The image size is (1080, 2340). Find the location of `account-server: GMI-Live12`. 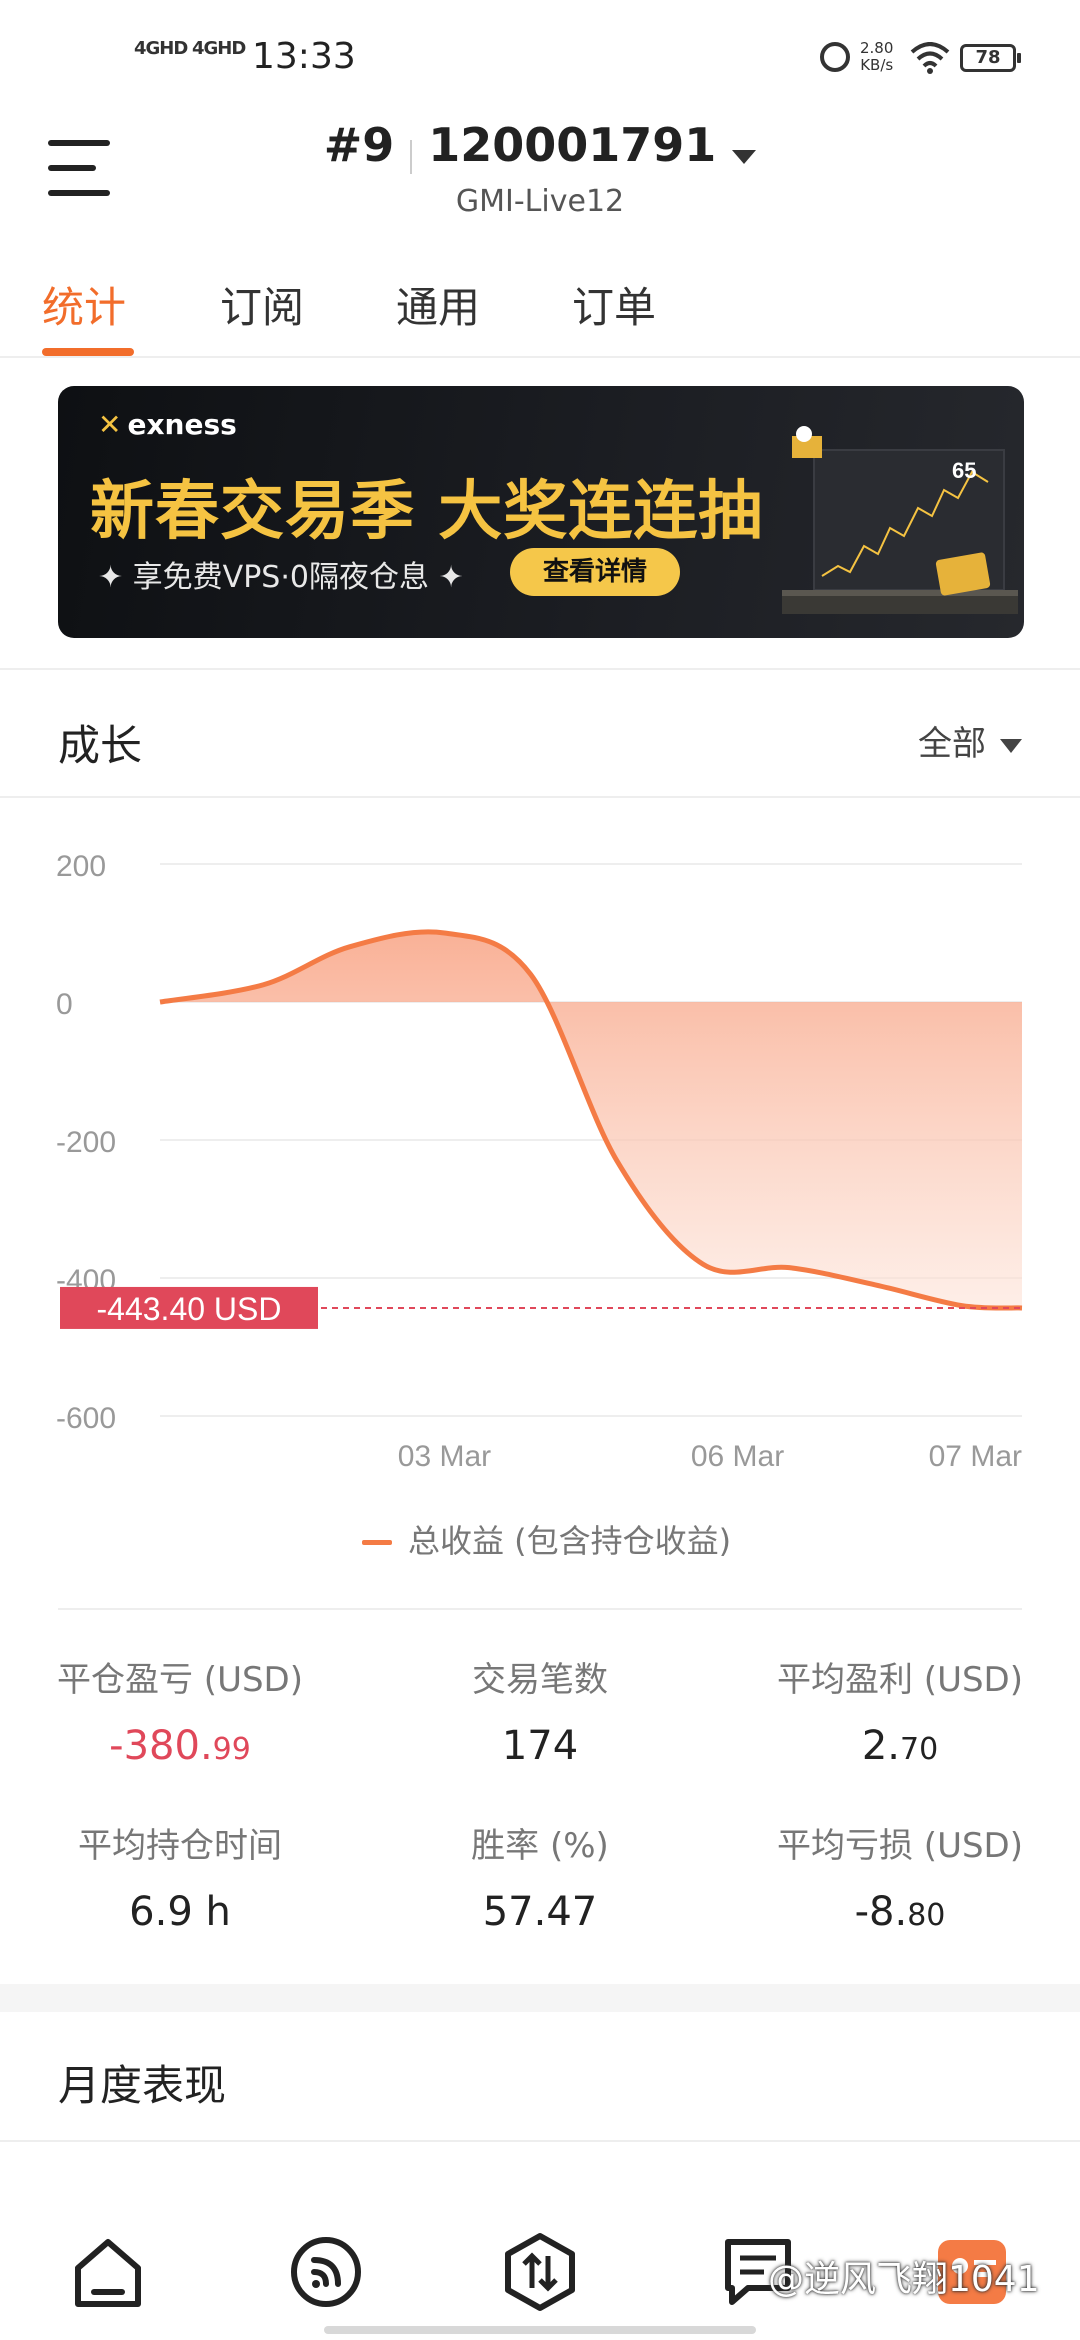

account-server: GMI-Live12 is located at coordinates (540, 201).